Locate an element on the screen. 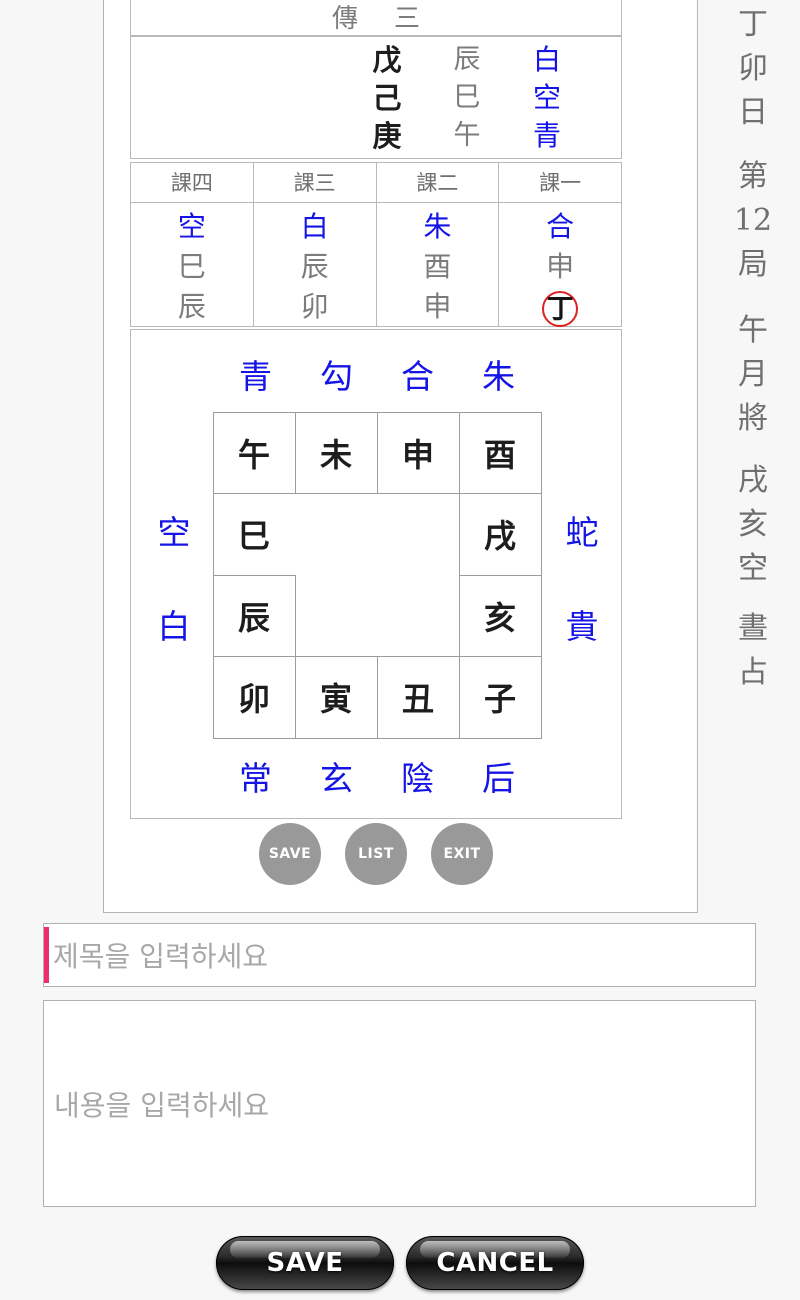  title-input-placeholder: 제목을 입력하세요 is located at coordinates (160, 956).